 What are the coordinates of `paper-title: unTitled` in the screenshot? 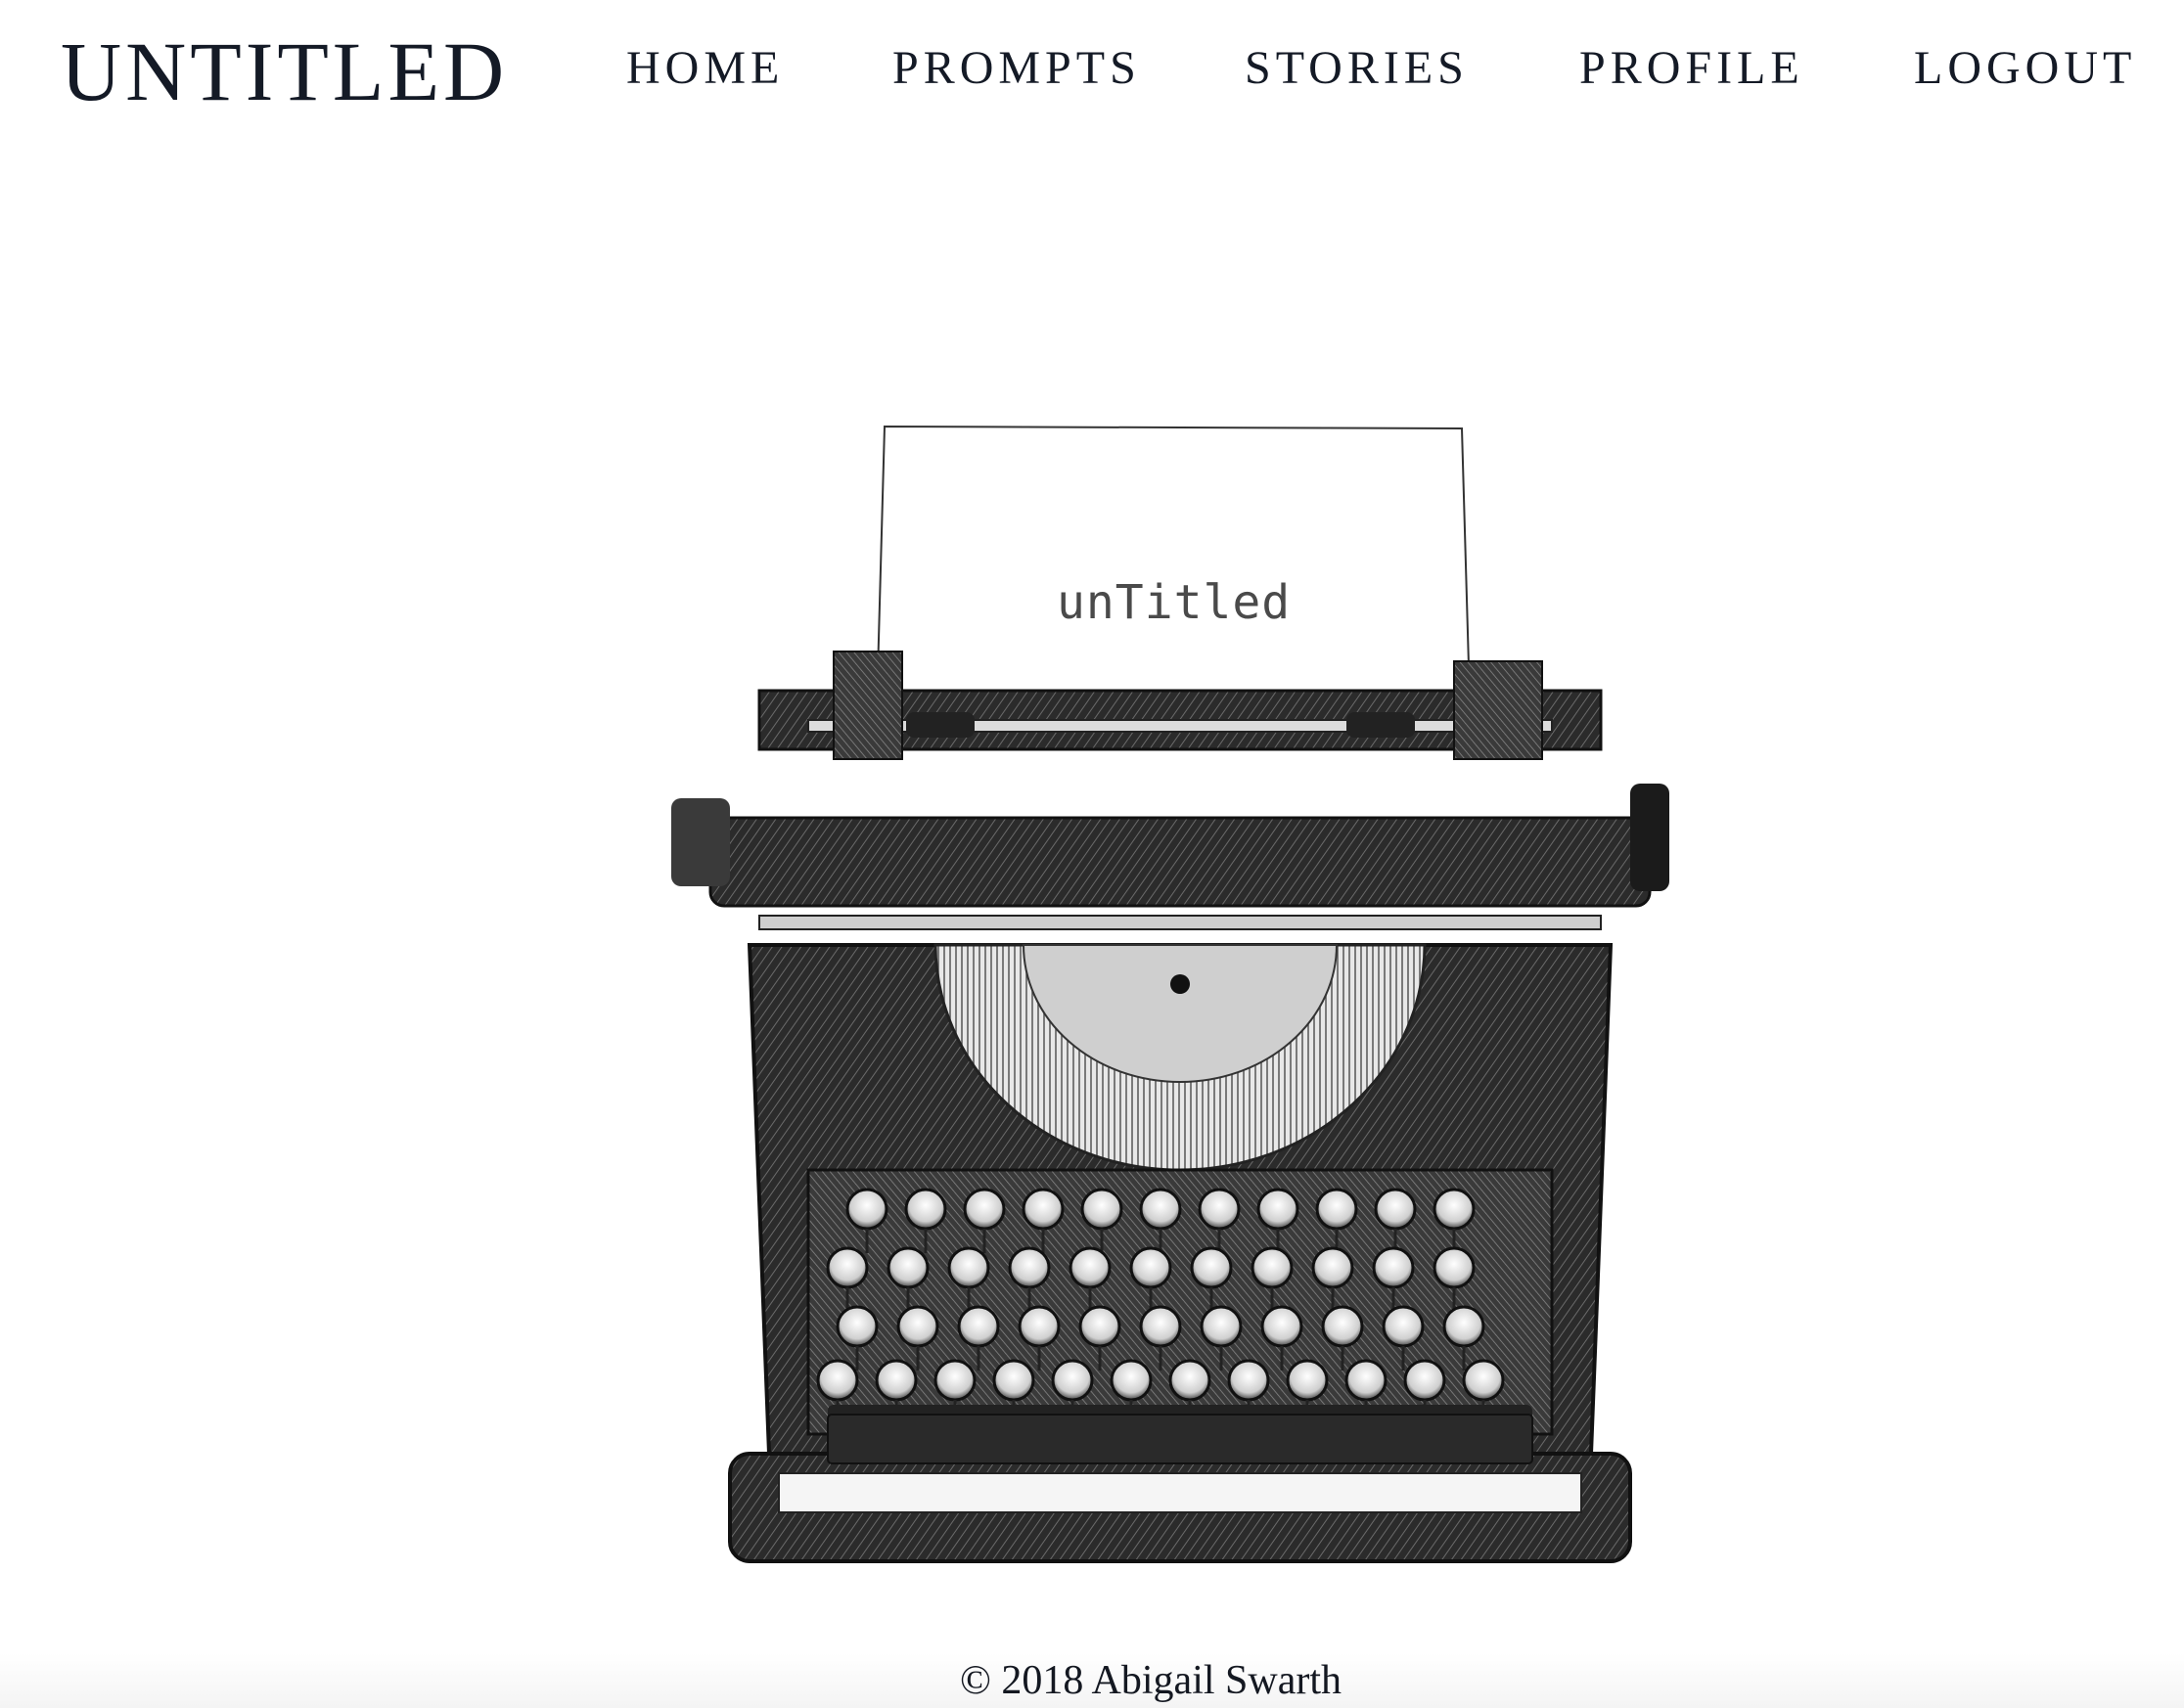 It's located at (1174, 602).